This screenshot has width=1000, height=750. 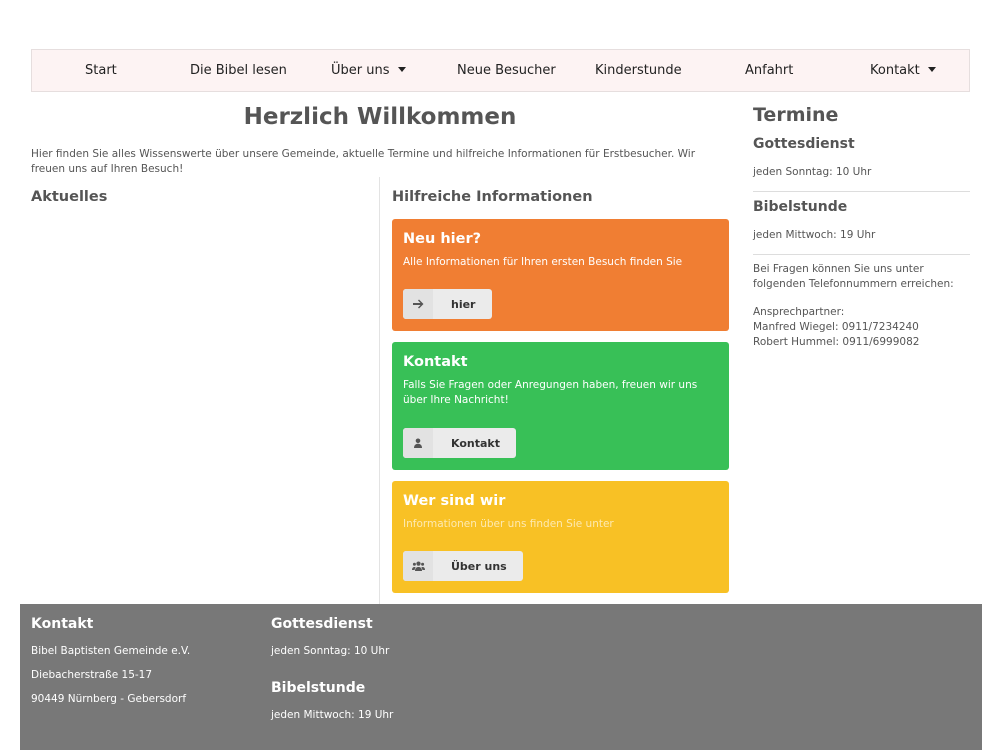 I want to click on nav-item-label: Über uns, so click(x=360, y=70).